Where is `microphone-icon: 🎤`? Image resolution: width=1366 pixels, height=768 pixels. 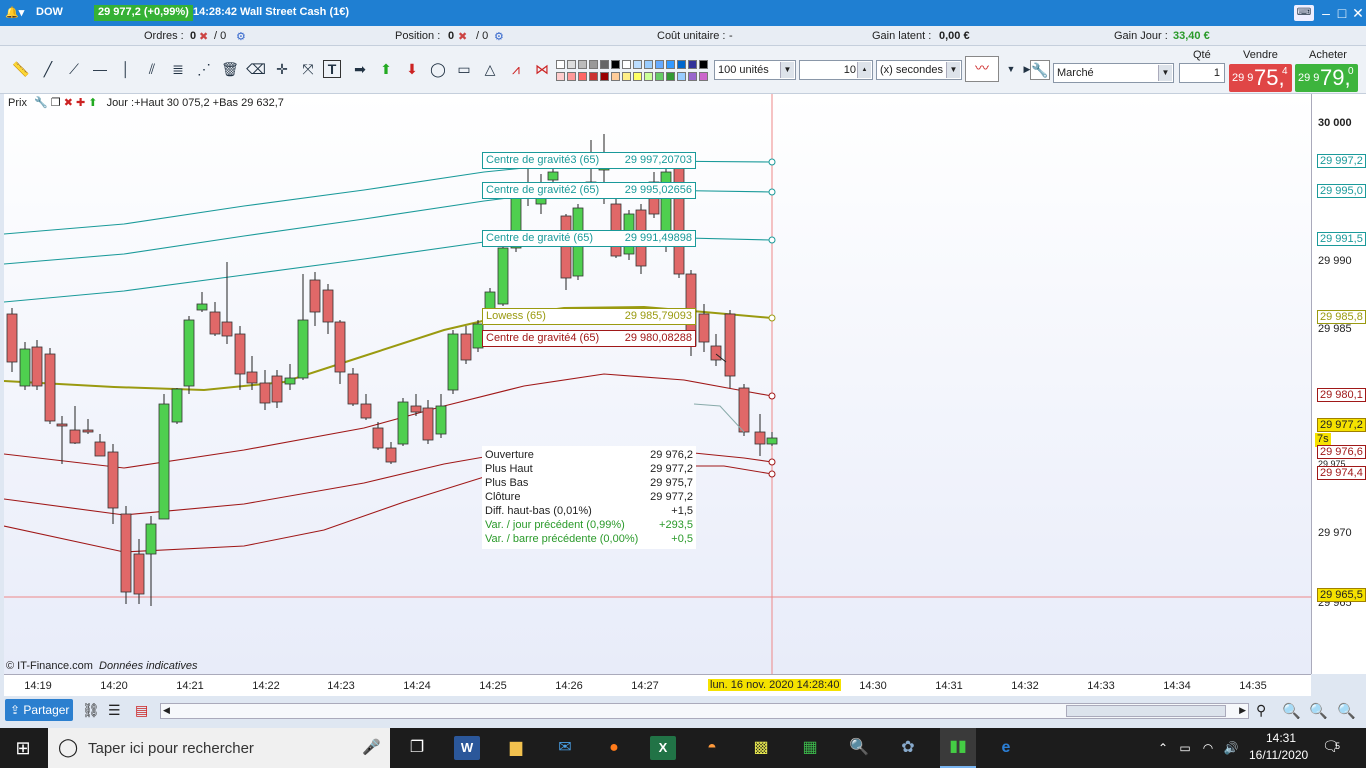 microphone-icon: 🎤 is located at coordinates (371, 747).